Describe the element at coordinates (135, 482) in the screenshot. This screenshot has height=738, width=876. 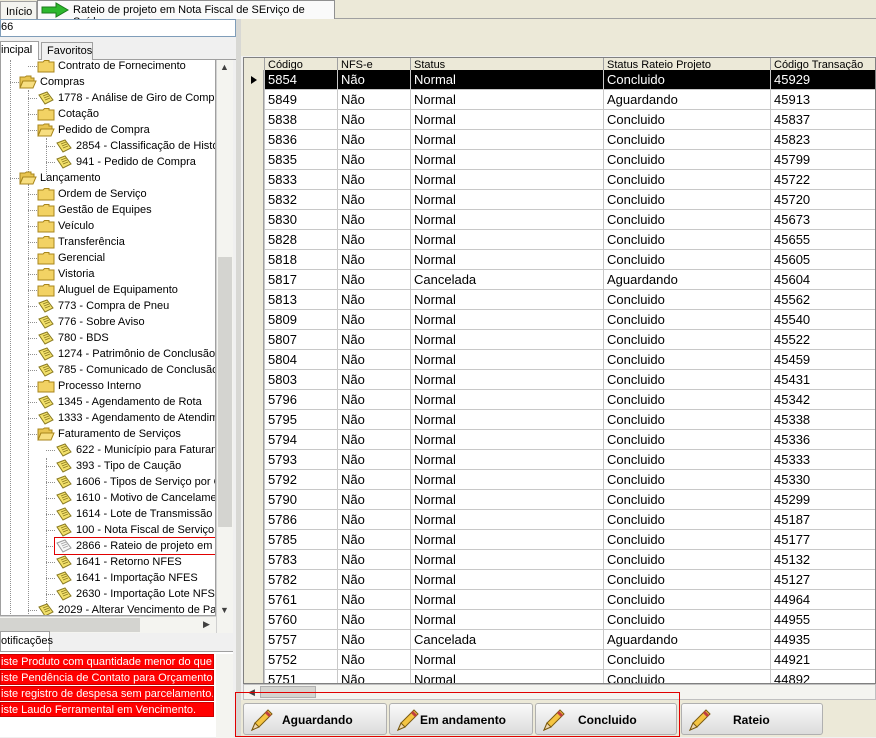
I see `tree-item: 1606 - Tipos de Serviço por Cont` at that location.